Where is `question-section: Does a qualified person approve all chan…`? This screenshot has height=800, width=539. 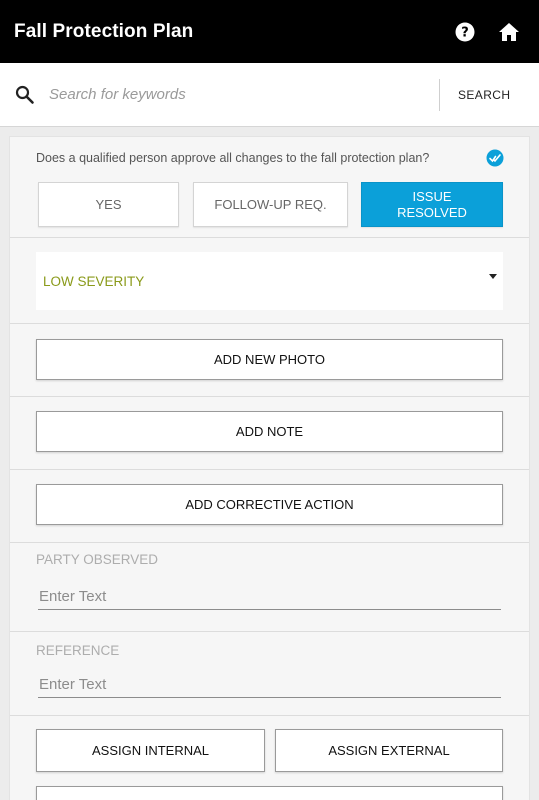
question-section: Does a qualified person approve all chan… is located at coordinates (269, 187).